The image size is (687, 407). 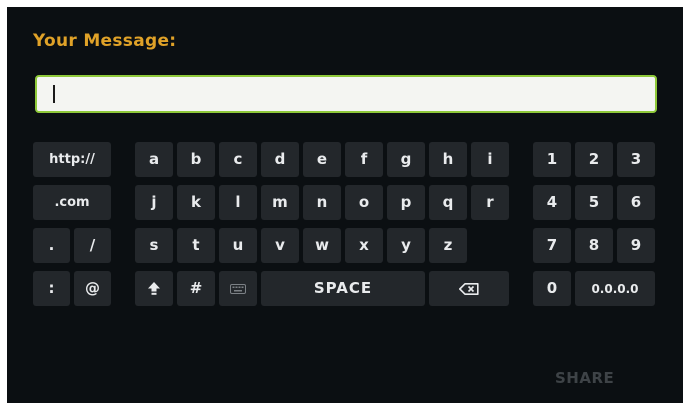 I want to click on backspace-icon, so click(x=469, y=288).